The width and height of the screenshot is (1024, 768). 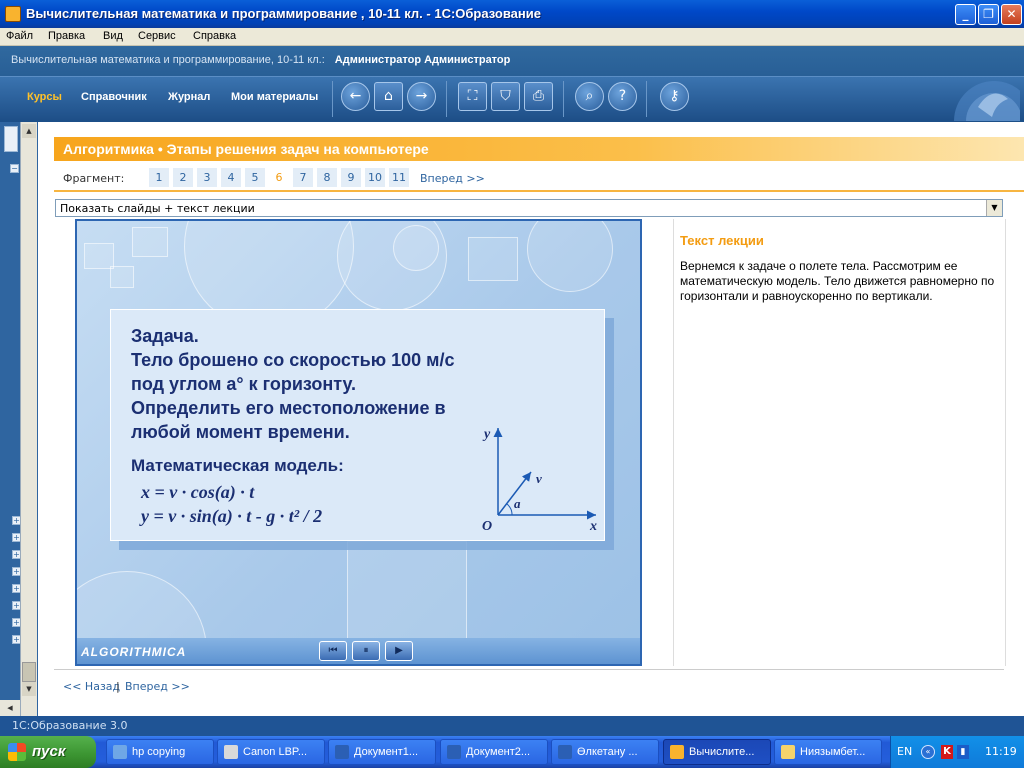 I want to click on view-mode-value: Показать слайды + текст лекции, so click(x=157, y=208).